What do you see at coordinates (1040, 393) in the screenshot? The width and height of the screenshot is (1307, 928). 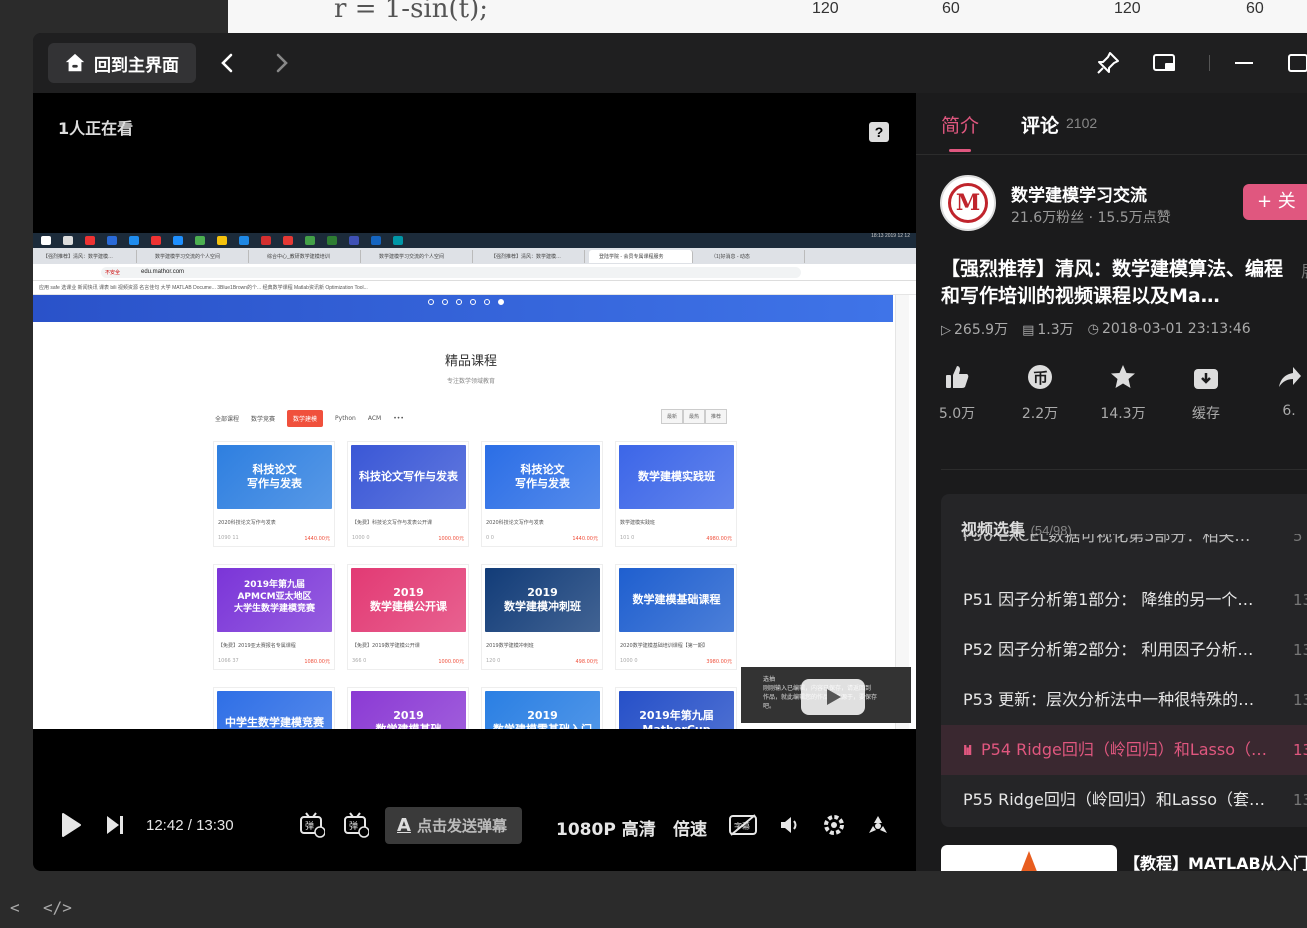 I see `coin-button: 币 2.2万` at bounding box center [1040, 393].